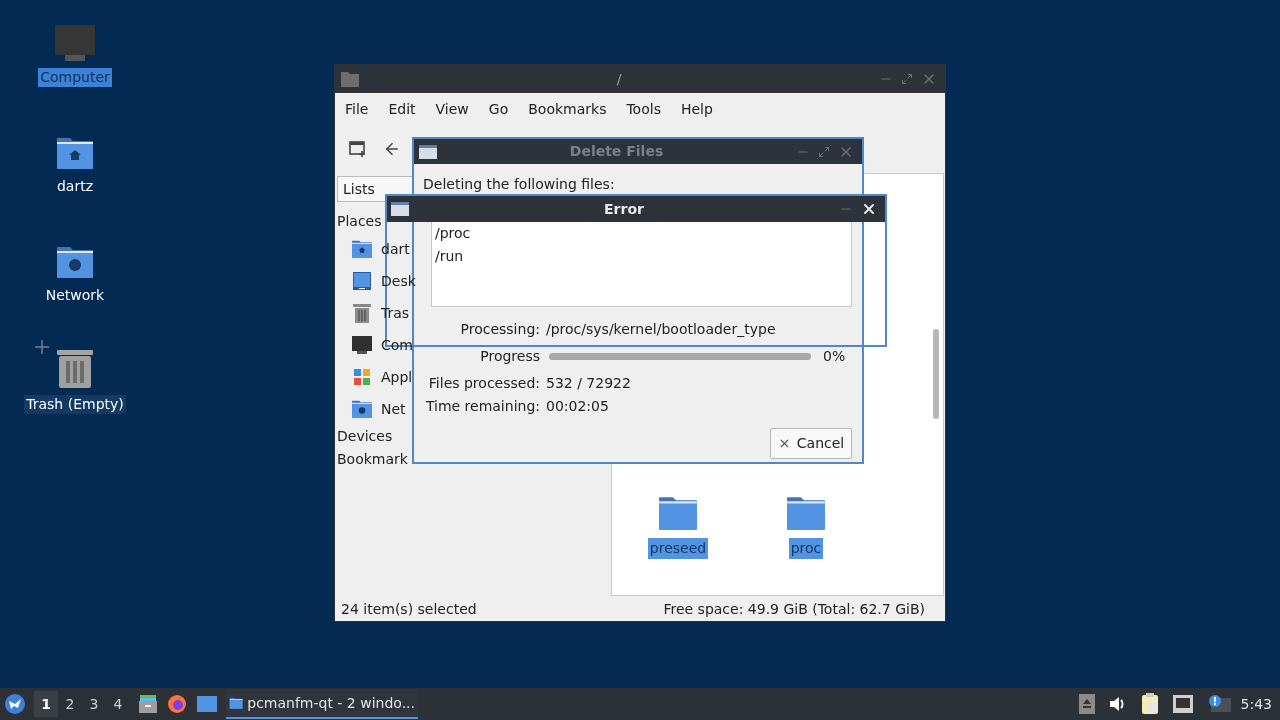 The image size is (1280, 720). Describe the element at coordinates (482, 406) in the screenshot. I see `field-label: Time remaining:` at that location.